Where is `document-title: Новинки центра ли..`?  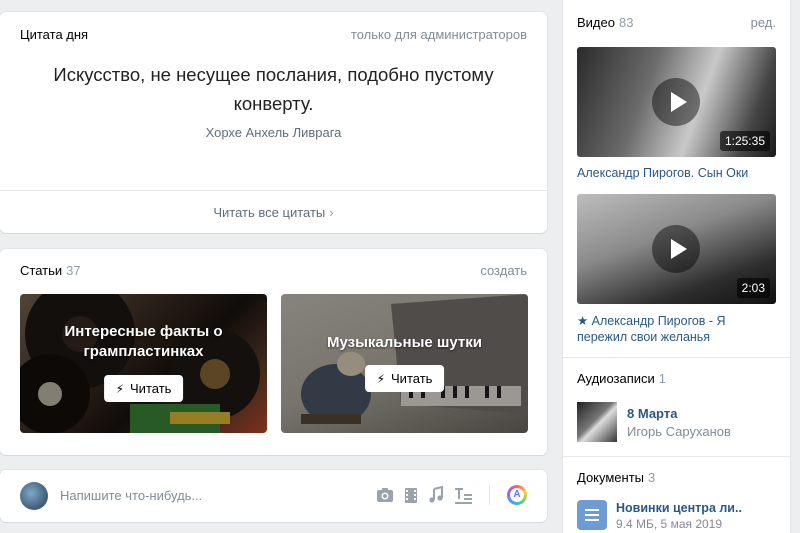
document-title: Новинки центра ли.. is located at coordinates (679, 508).